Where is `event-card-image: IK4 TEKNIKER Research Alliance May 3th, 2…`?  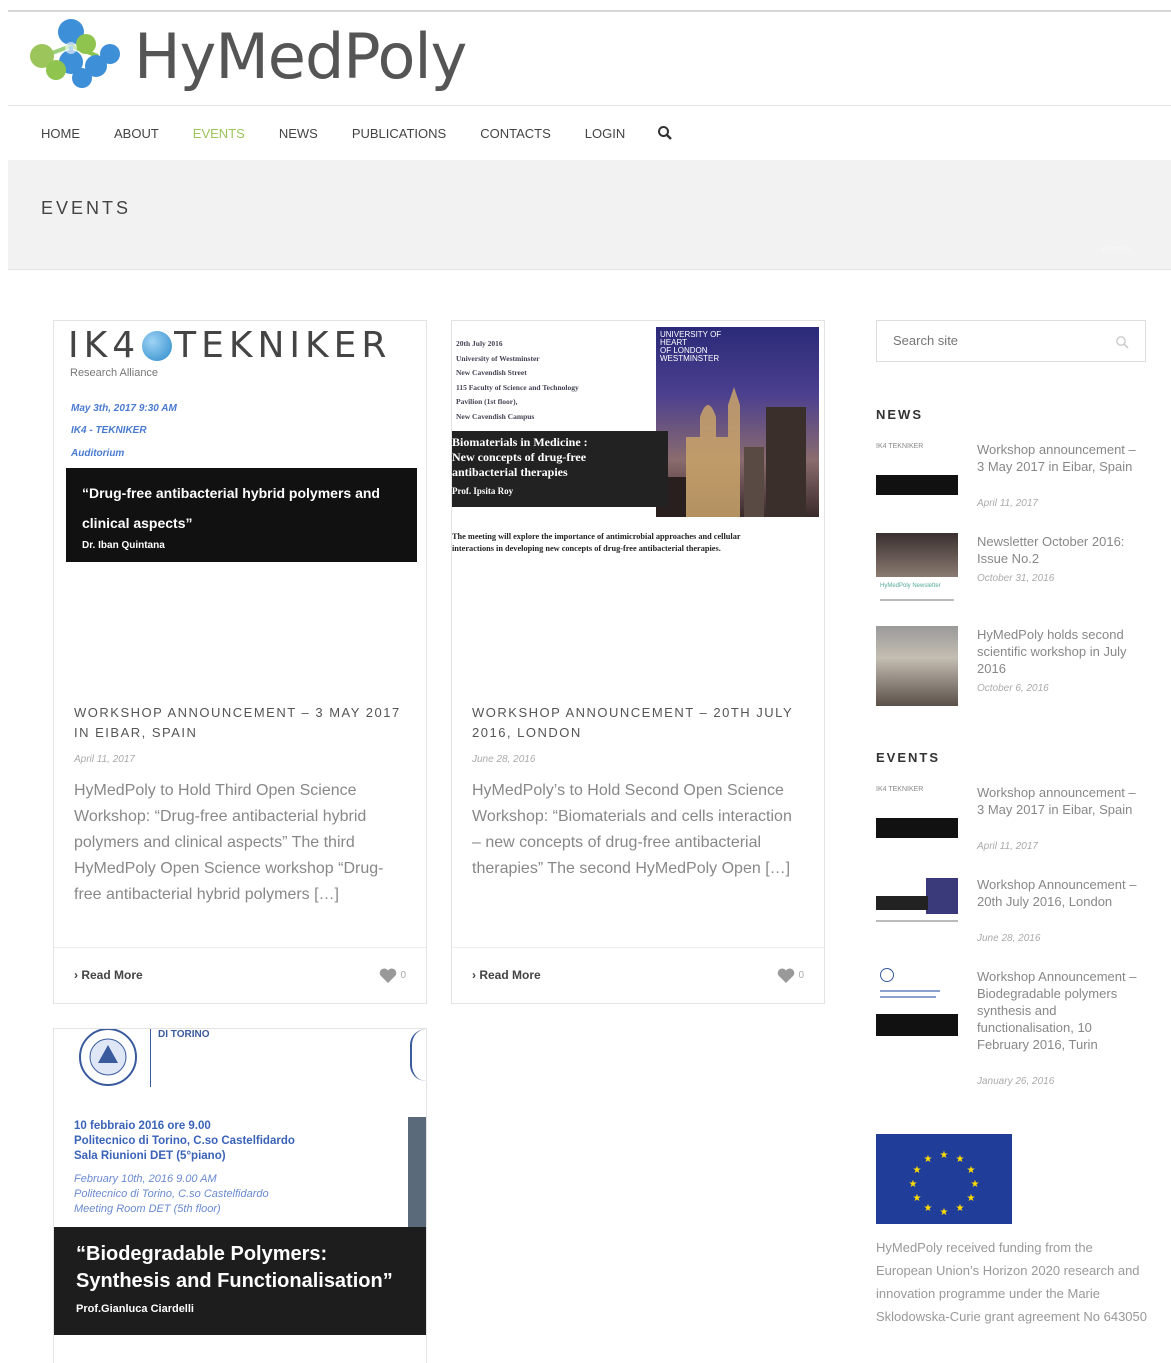
event-card-image: IK4 TEKNIKER Research Alliance May 3th, 2… is located at coordinates (240, 501).